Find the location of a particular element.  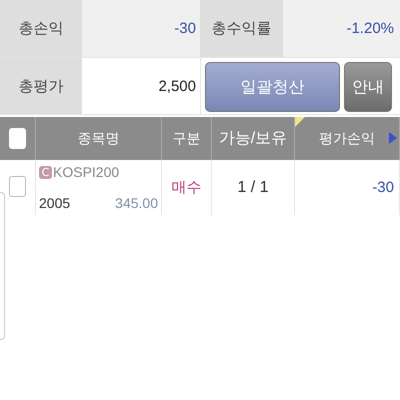

scroll-right-icon is located at coordinates (393, 138).